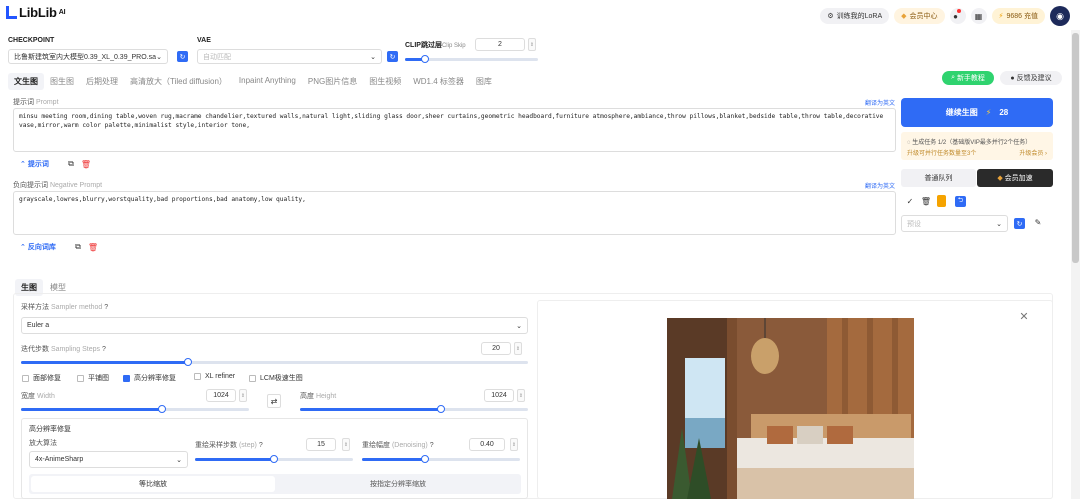 The width and height of the screenshot is (1080, 499). I want to click on scale-resolution-tab: 按指定分辨率缩放, so click(398, 484).